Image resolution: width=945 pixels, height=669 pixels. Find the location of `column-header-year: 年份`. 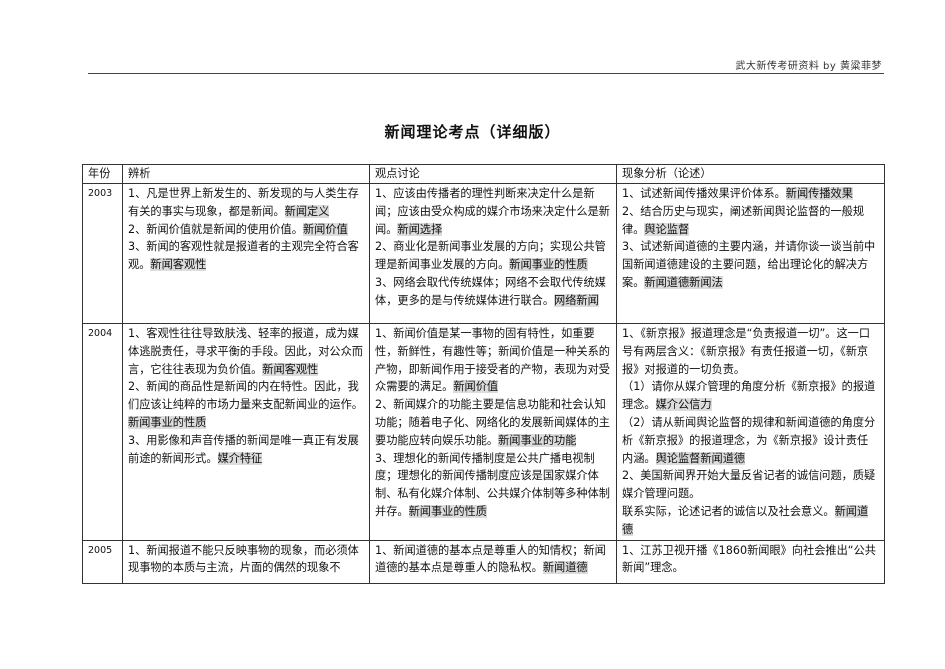

column-header-year: 年份 is located at coordinates (102, 174).